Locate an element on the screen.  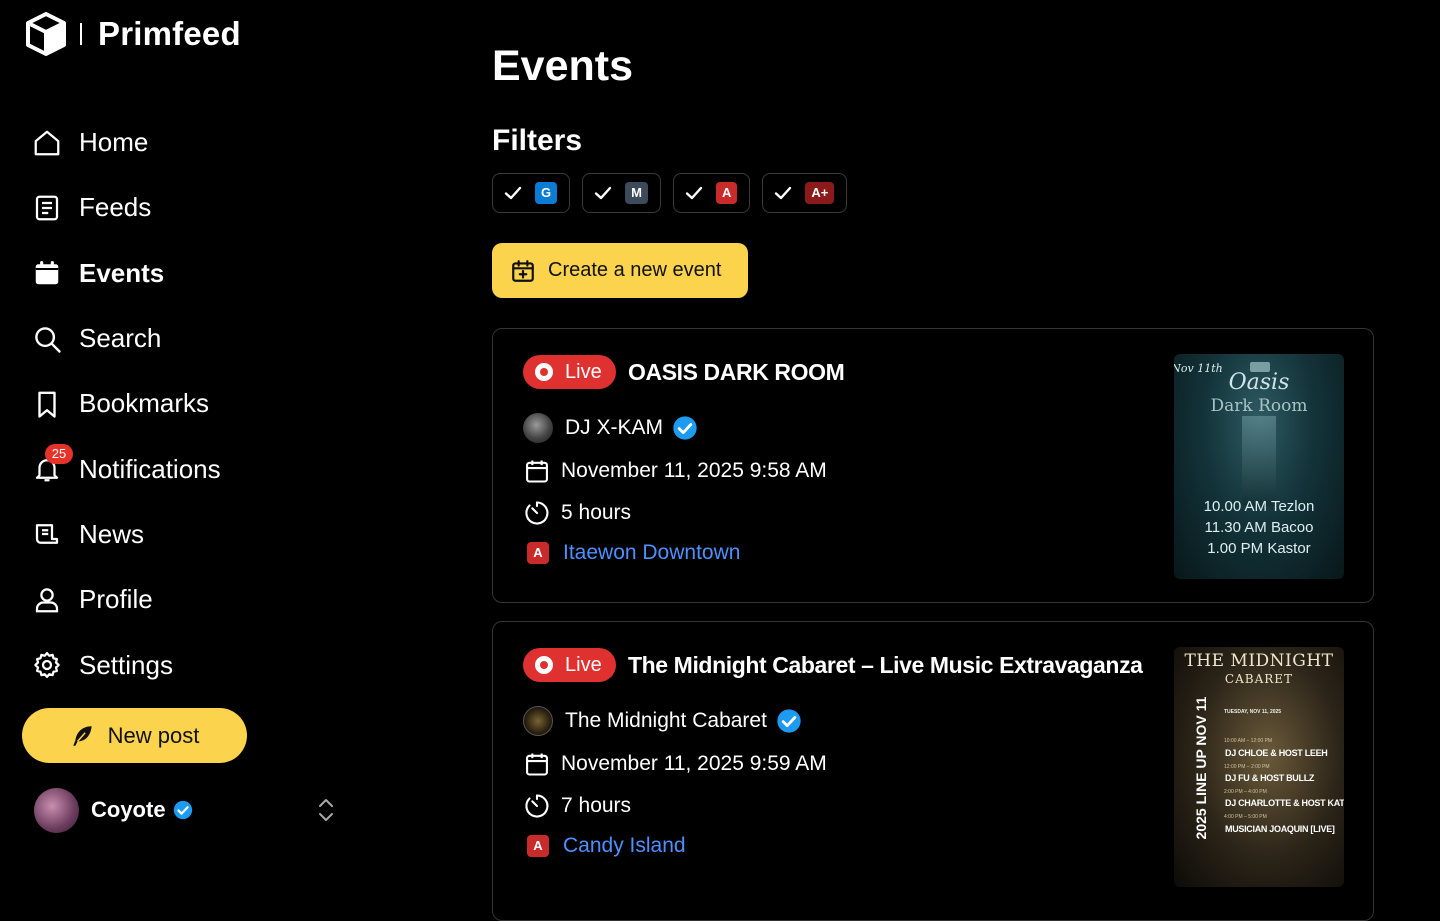
nav-item-search: Search is located at coordinates (126, 338).